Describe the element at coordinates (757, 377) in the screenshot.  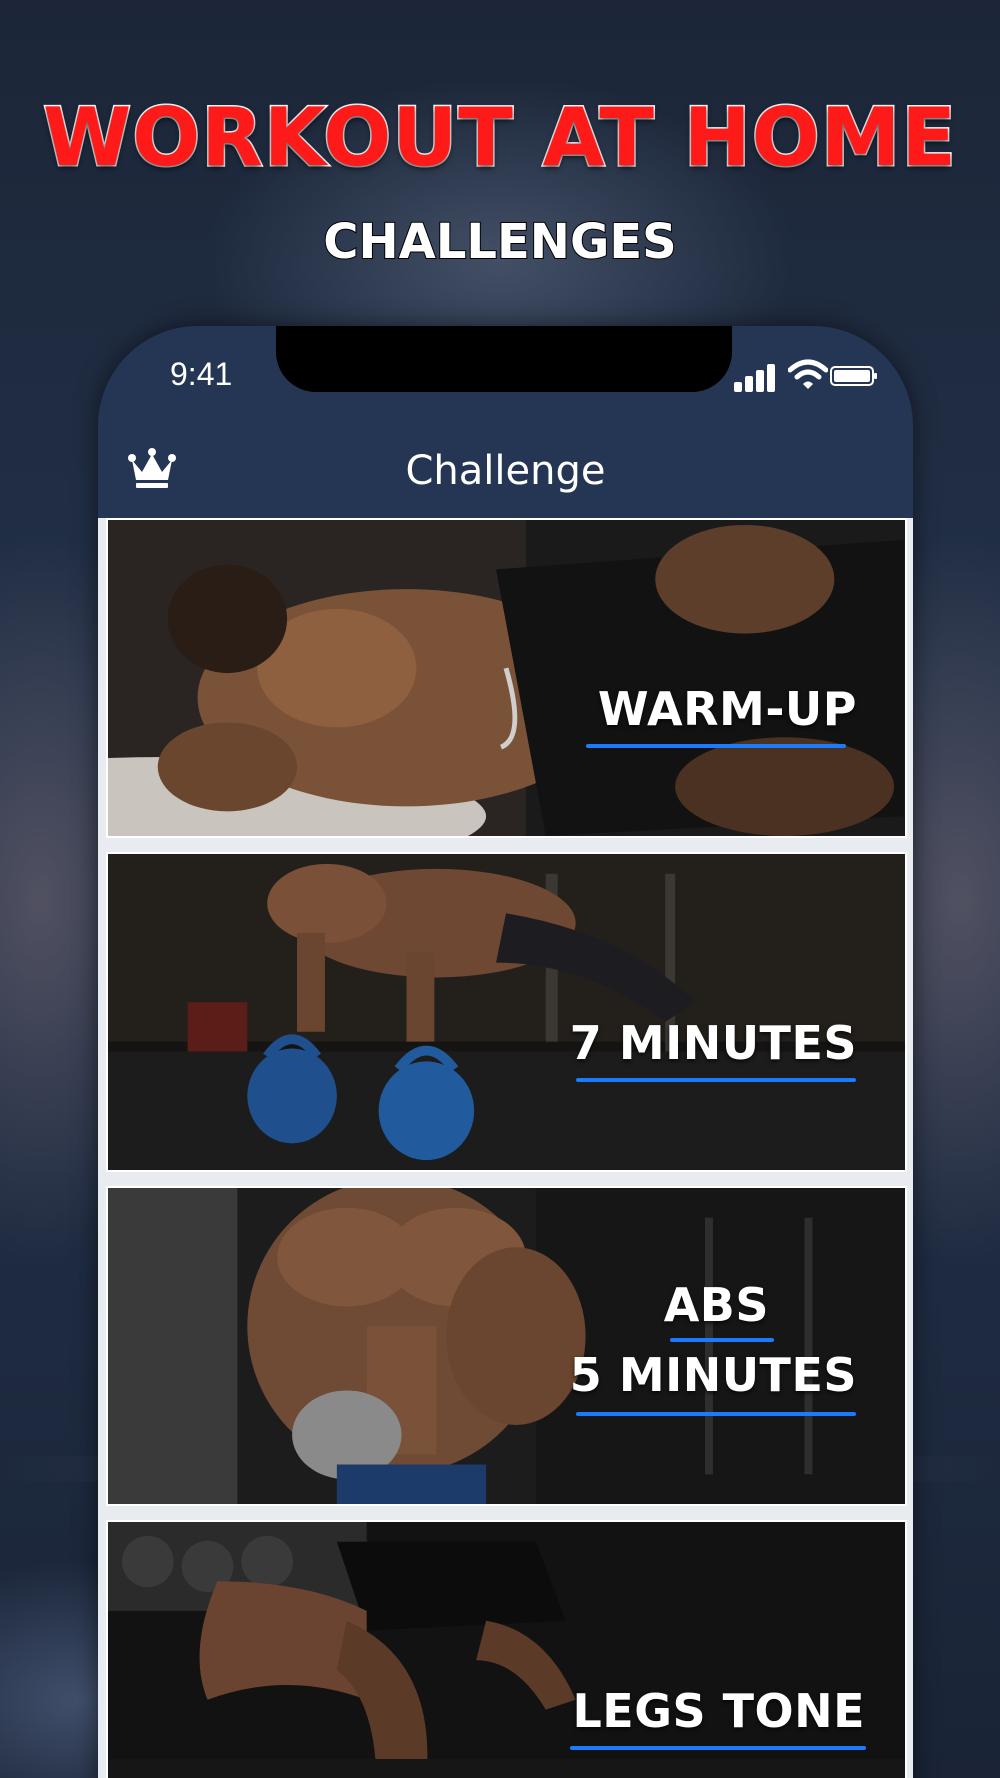
I see `cellular-signal-icon` at that location.